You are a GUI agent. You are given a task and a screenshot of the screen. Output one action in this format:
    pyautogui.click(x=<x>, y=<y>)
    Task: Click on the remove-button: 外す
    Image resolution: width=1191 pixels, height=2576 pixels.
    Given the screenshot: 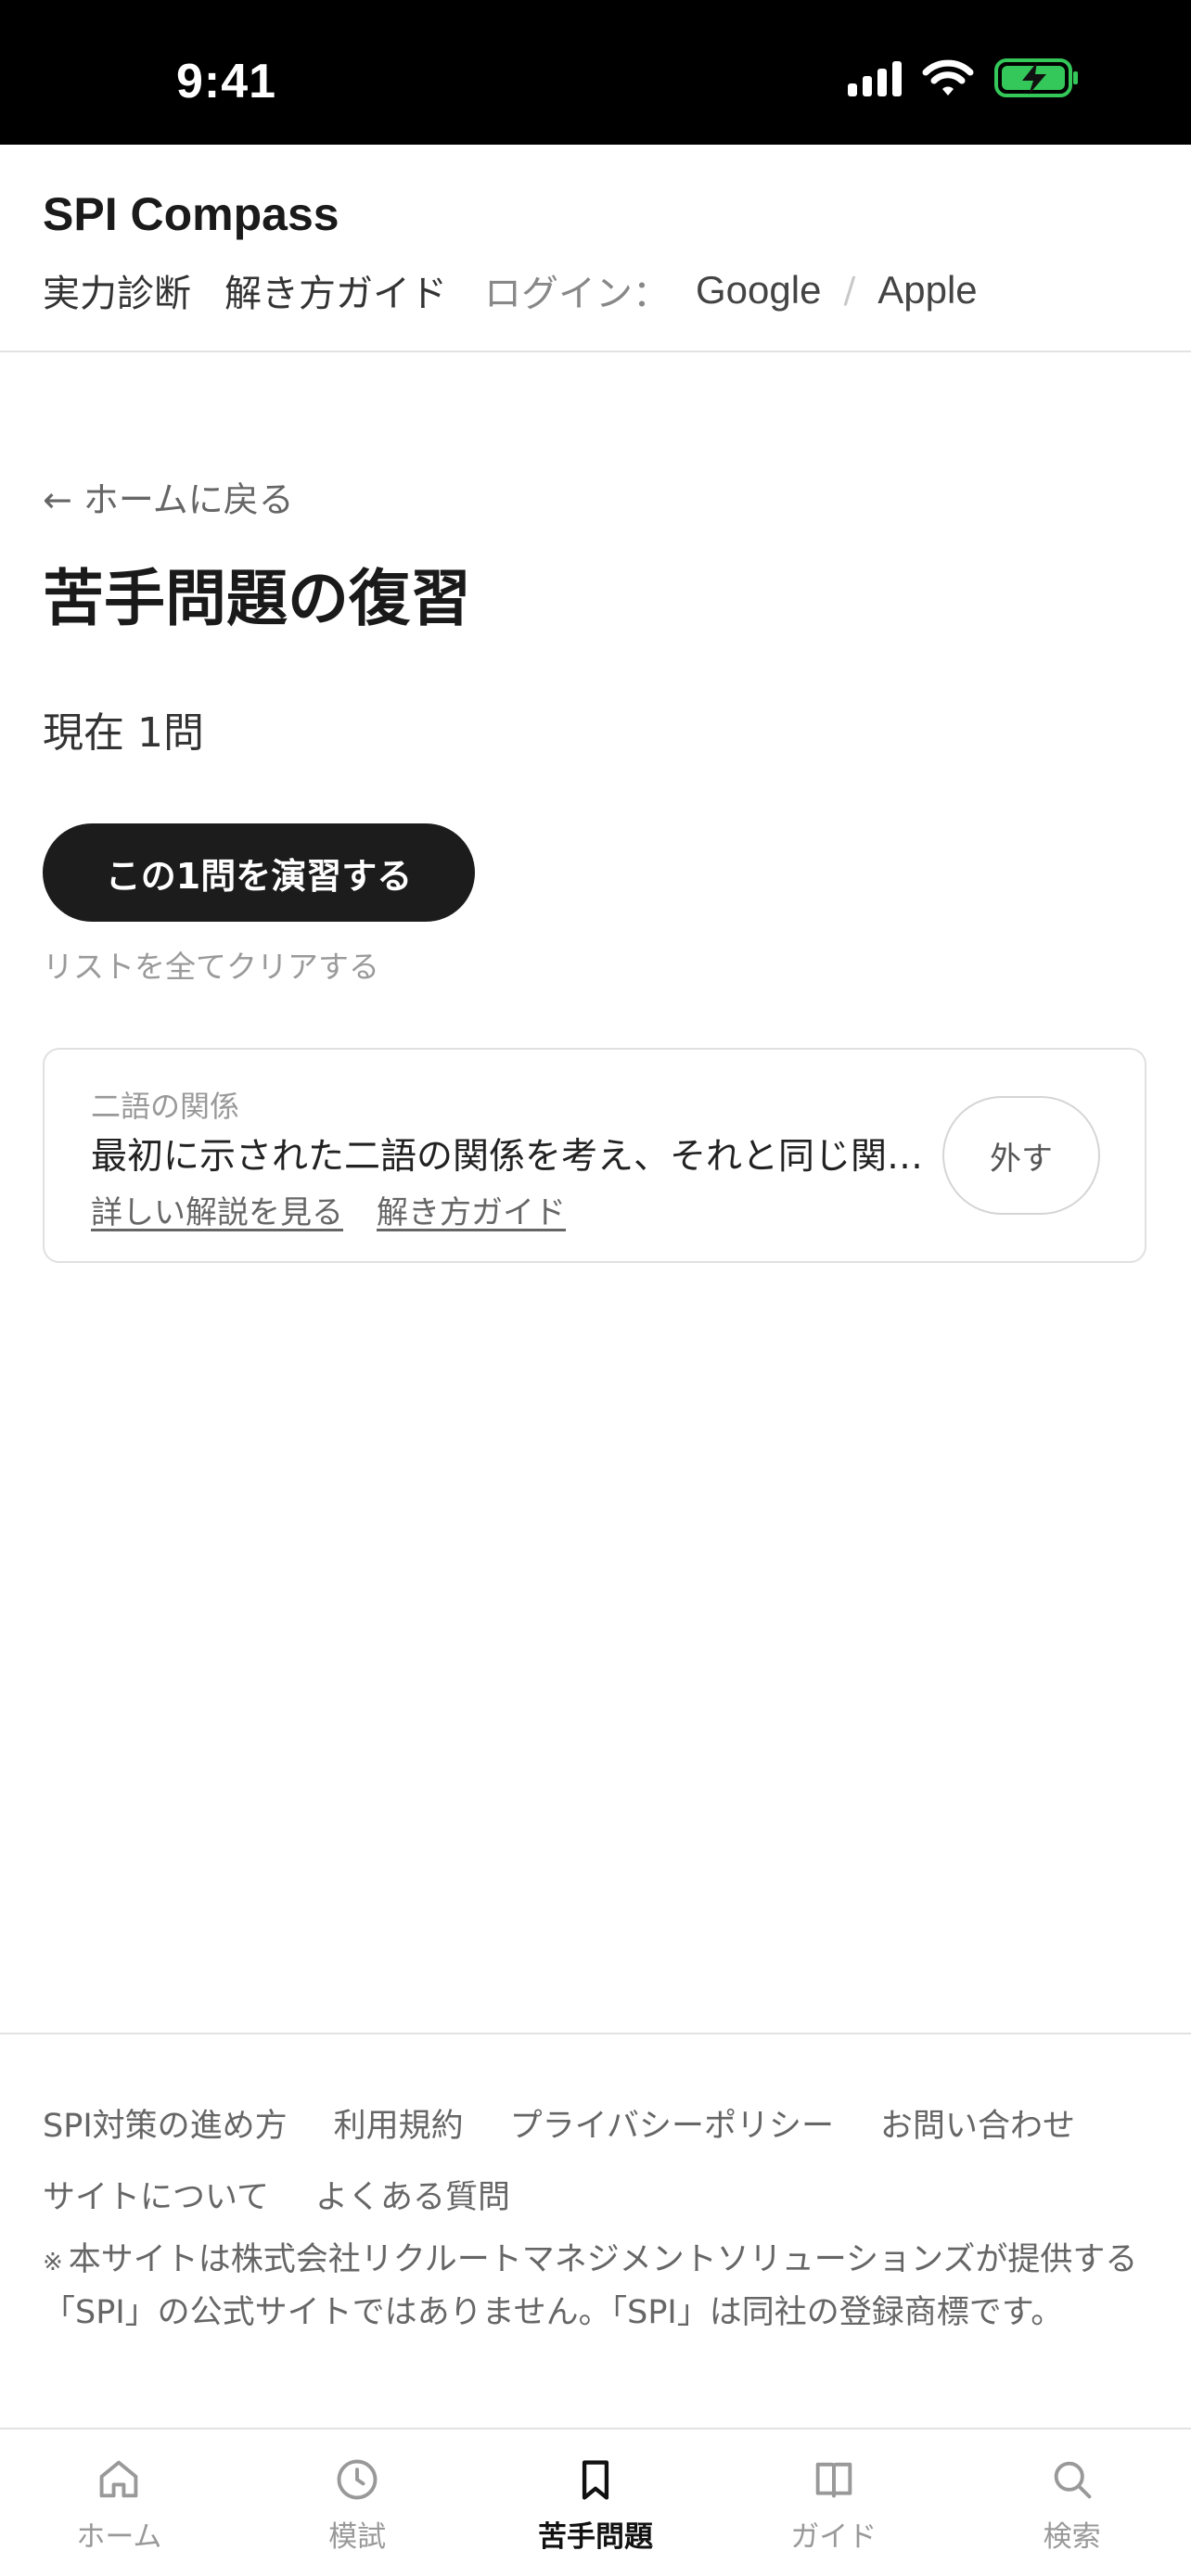 What is the action you would take?
    pyautogui.click(x=1021, y=1156)
    